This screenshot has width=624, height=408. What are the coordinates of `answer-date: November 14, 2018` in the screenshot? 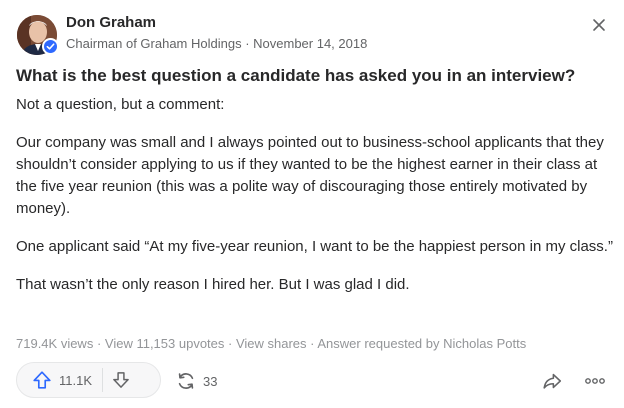 It's located at (310, 43).